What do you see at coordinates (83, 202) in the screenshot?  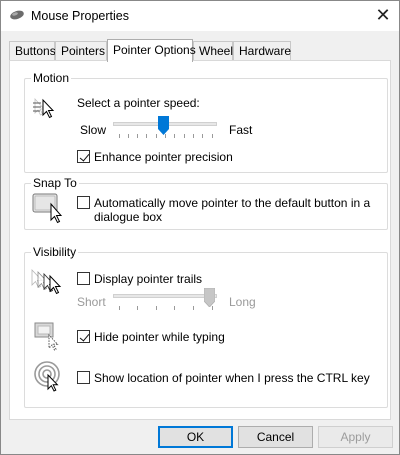 I see `snap-to-checkbox` at bounding box center [83, 202].